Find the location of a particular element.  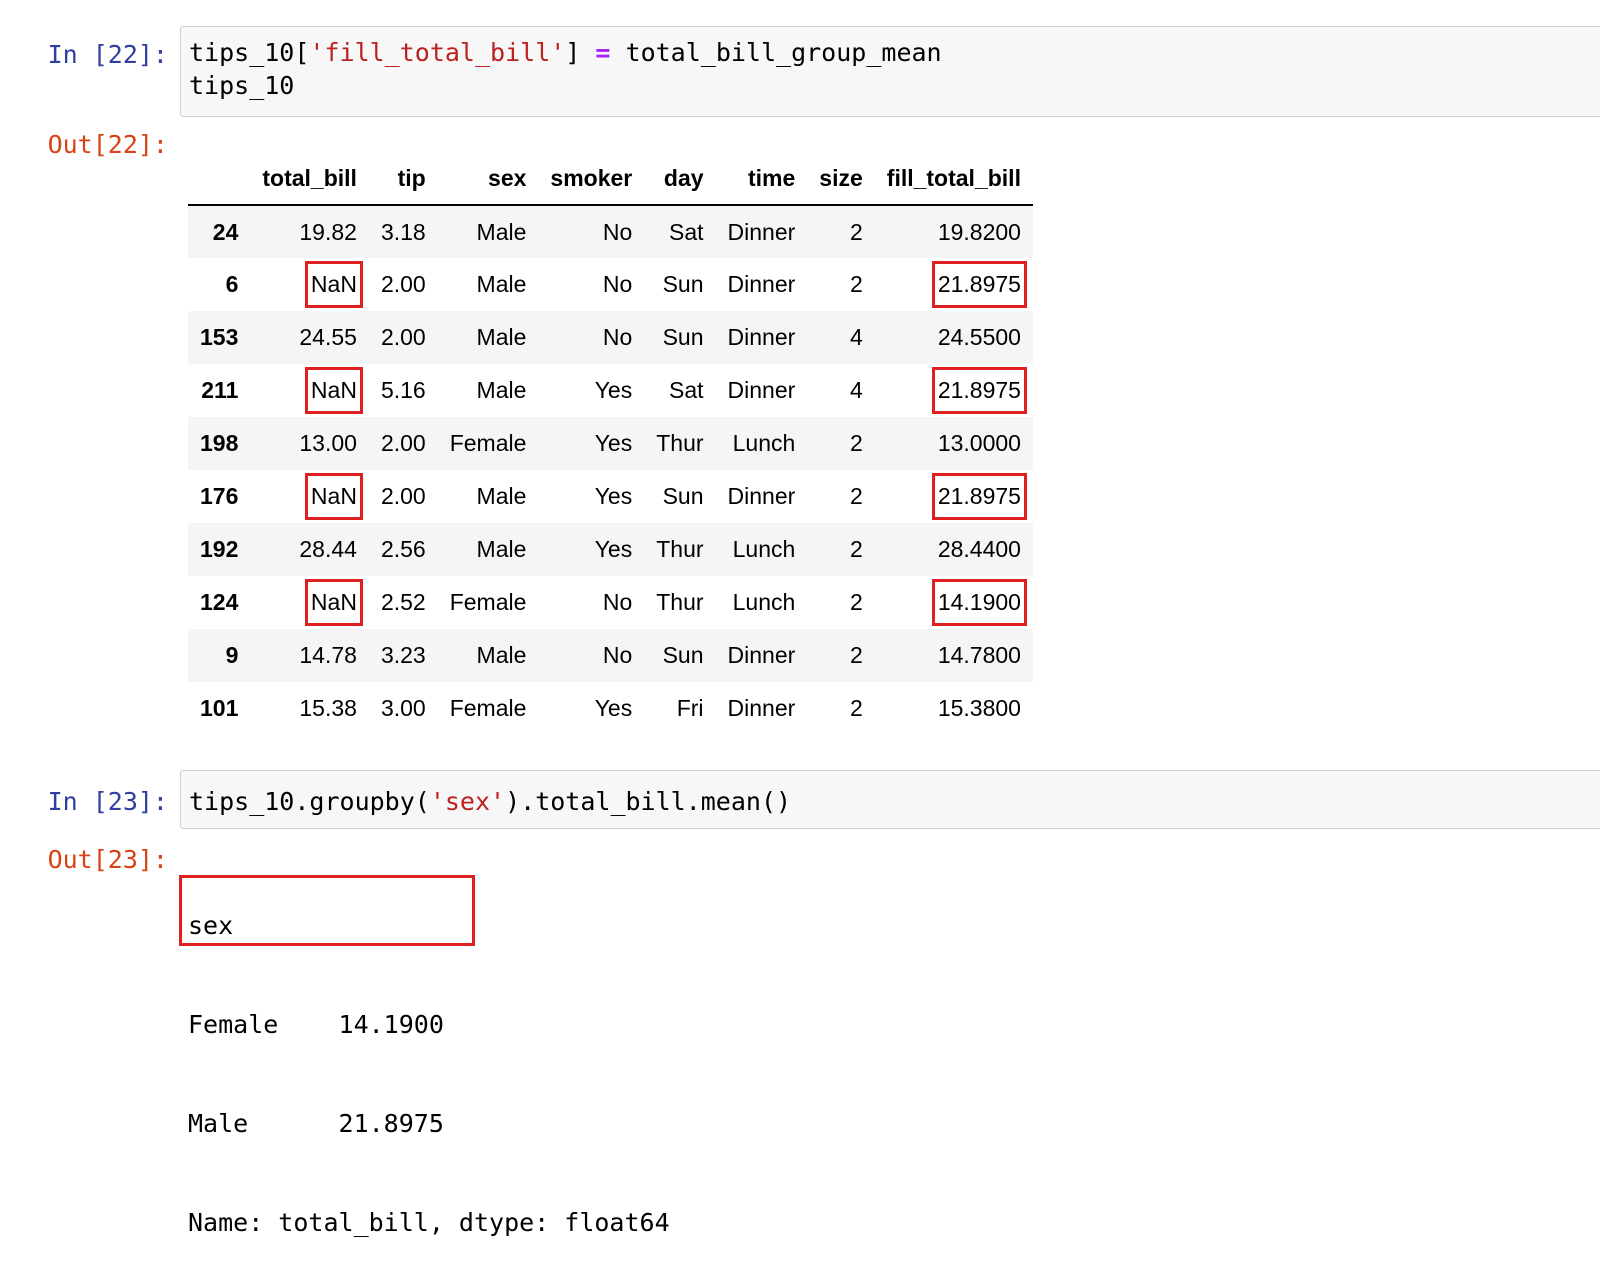

table-cell: 2.52 is located at coordinates (403, 602).